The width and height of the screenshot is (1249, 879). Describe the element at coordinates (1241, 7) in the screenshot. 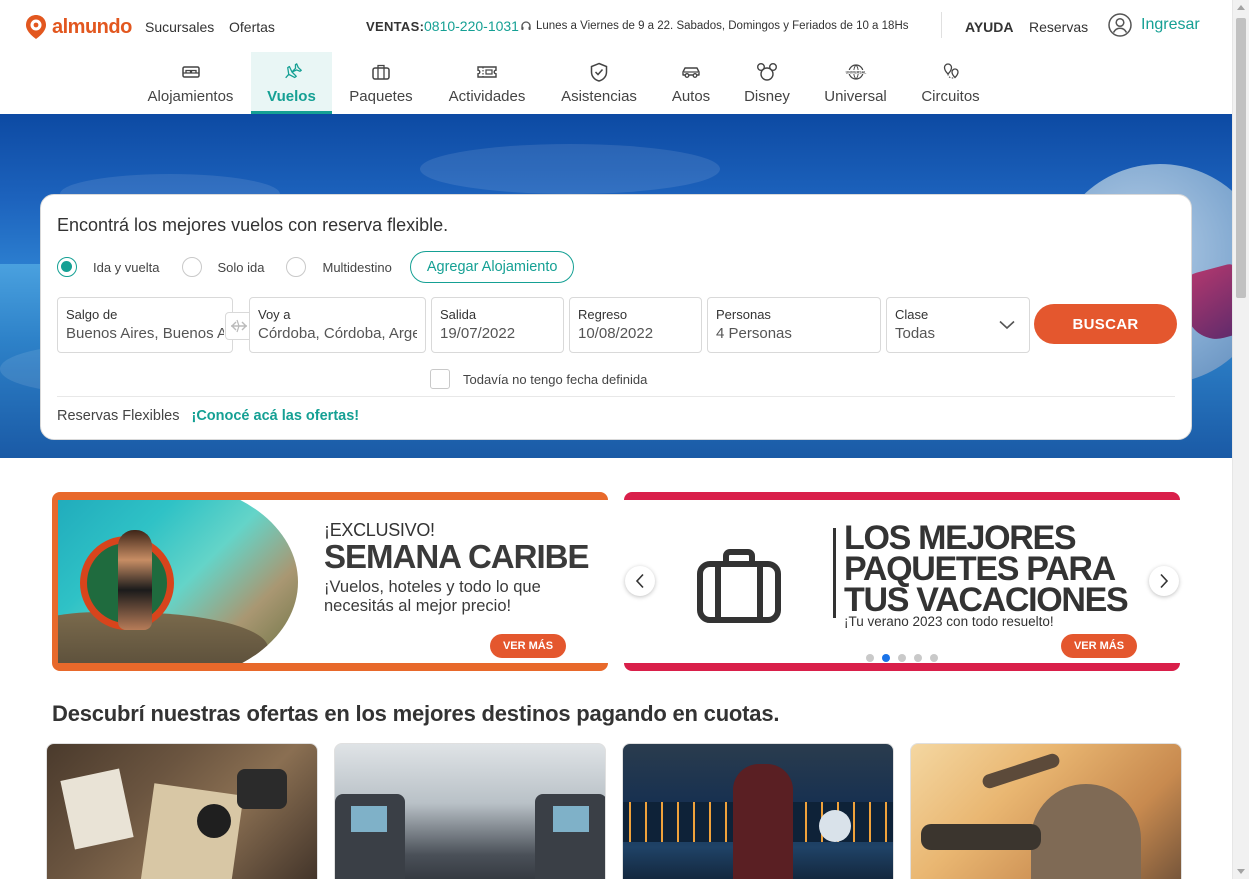

I see `scroll-up-arrow` at that location.